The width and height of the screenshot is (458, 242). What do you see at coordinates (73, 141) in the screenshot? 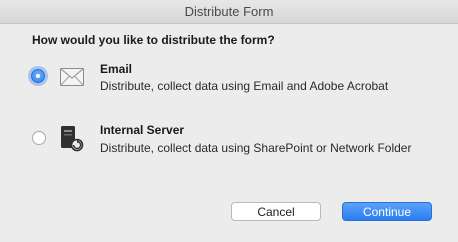
I see `server-icon` at bounding box center [73, 141].